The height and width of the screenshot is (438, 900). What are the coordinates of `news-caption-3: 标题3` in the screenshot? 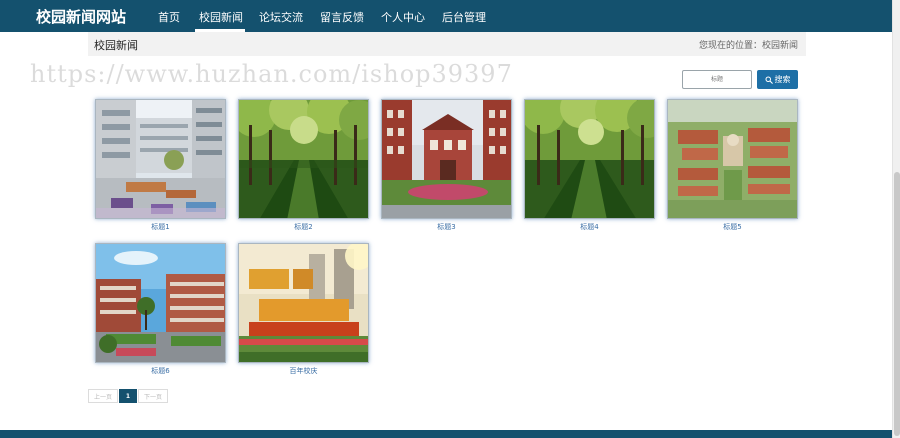 It's located at (446, 227).